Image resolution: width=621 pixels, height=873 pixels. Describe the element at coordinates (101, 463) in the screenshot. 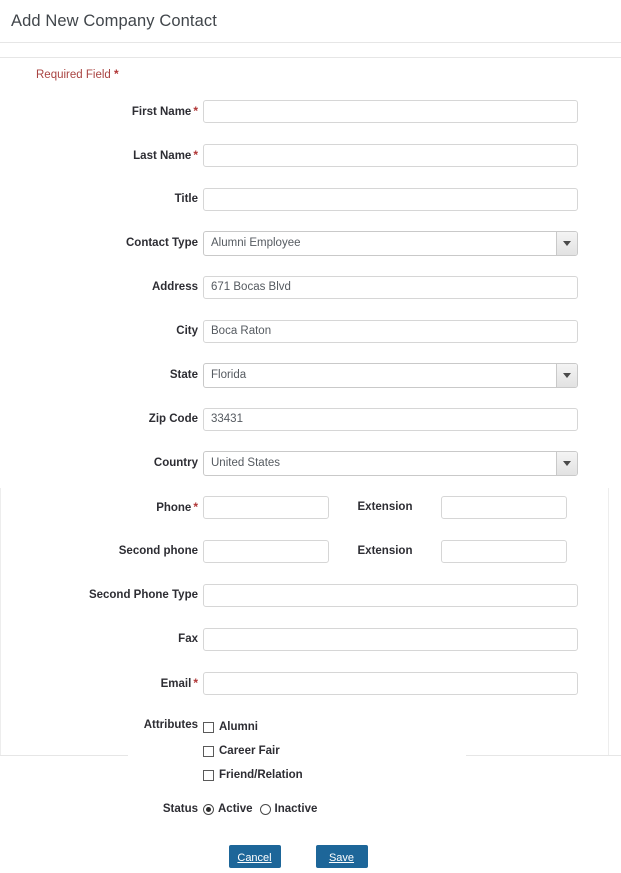

I see `label-country: Country` at that location.